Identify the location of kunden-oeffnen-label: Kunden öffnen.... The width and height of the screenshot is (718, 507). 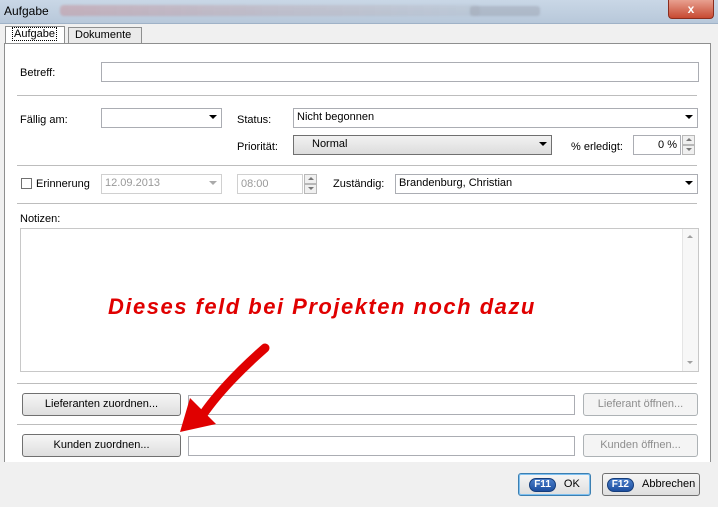
(640, 445).